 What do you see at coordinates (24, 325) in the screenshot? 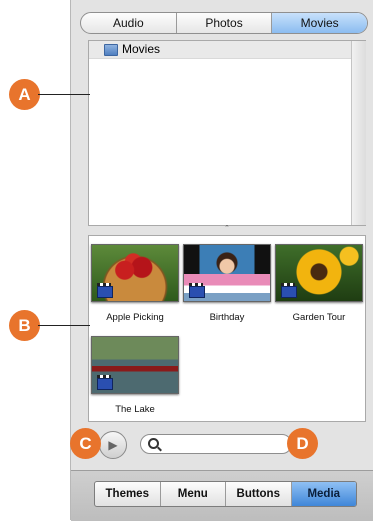
I see `callout-b: B` at bounding box center [24, 325].